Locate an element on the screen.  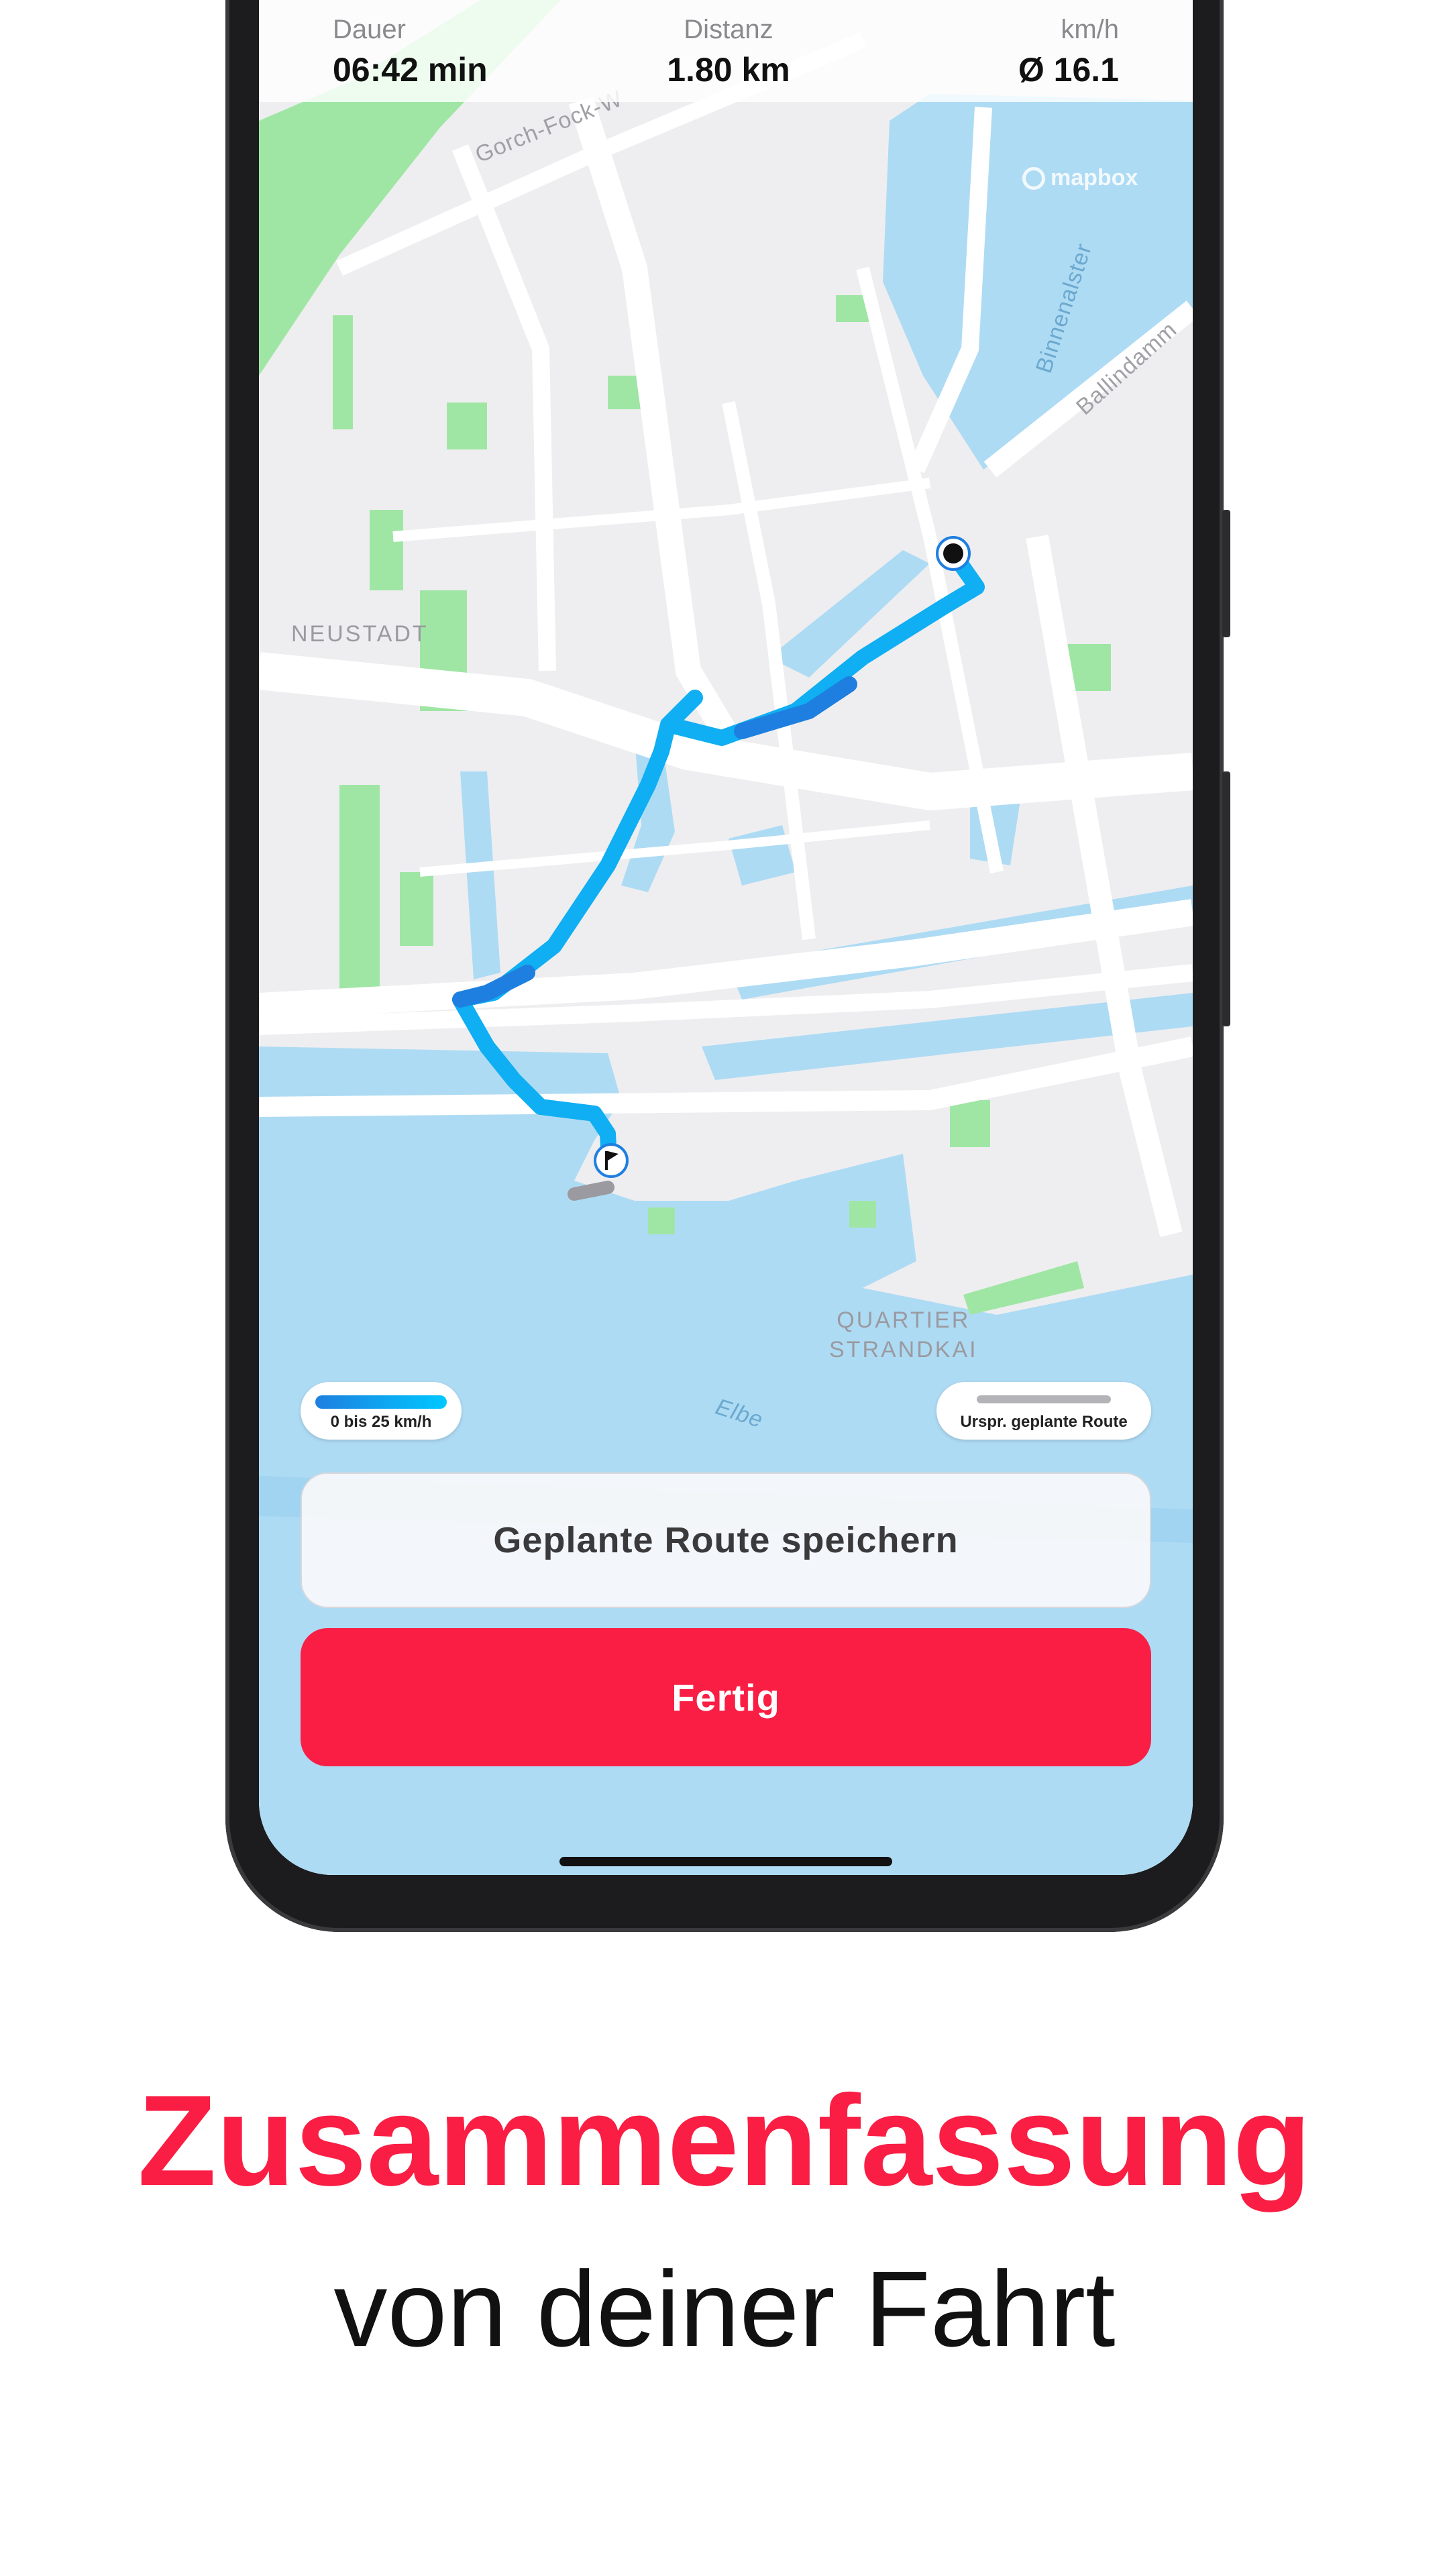
mapbox-text: mapbox is located at coordinates (1094, 178).